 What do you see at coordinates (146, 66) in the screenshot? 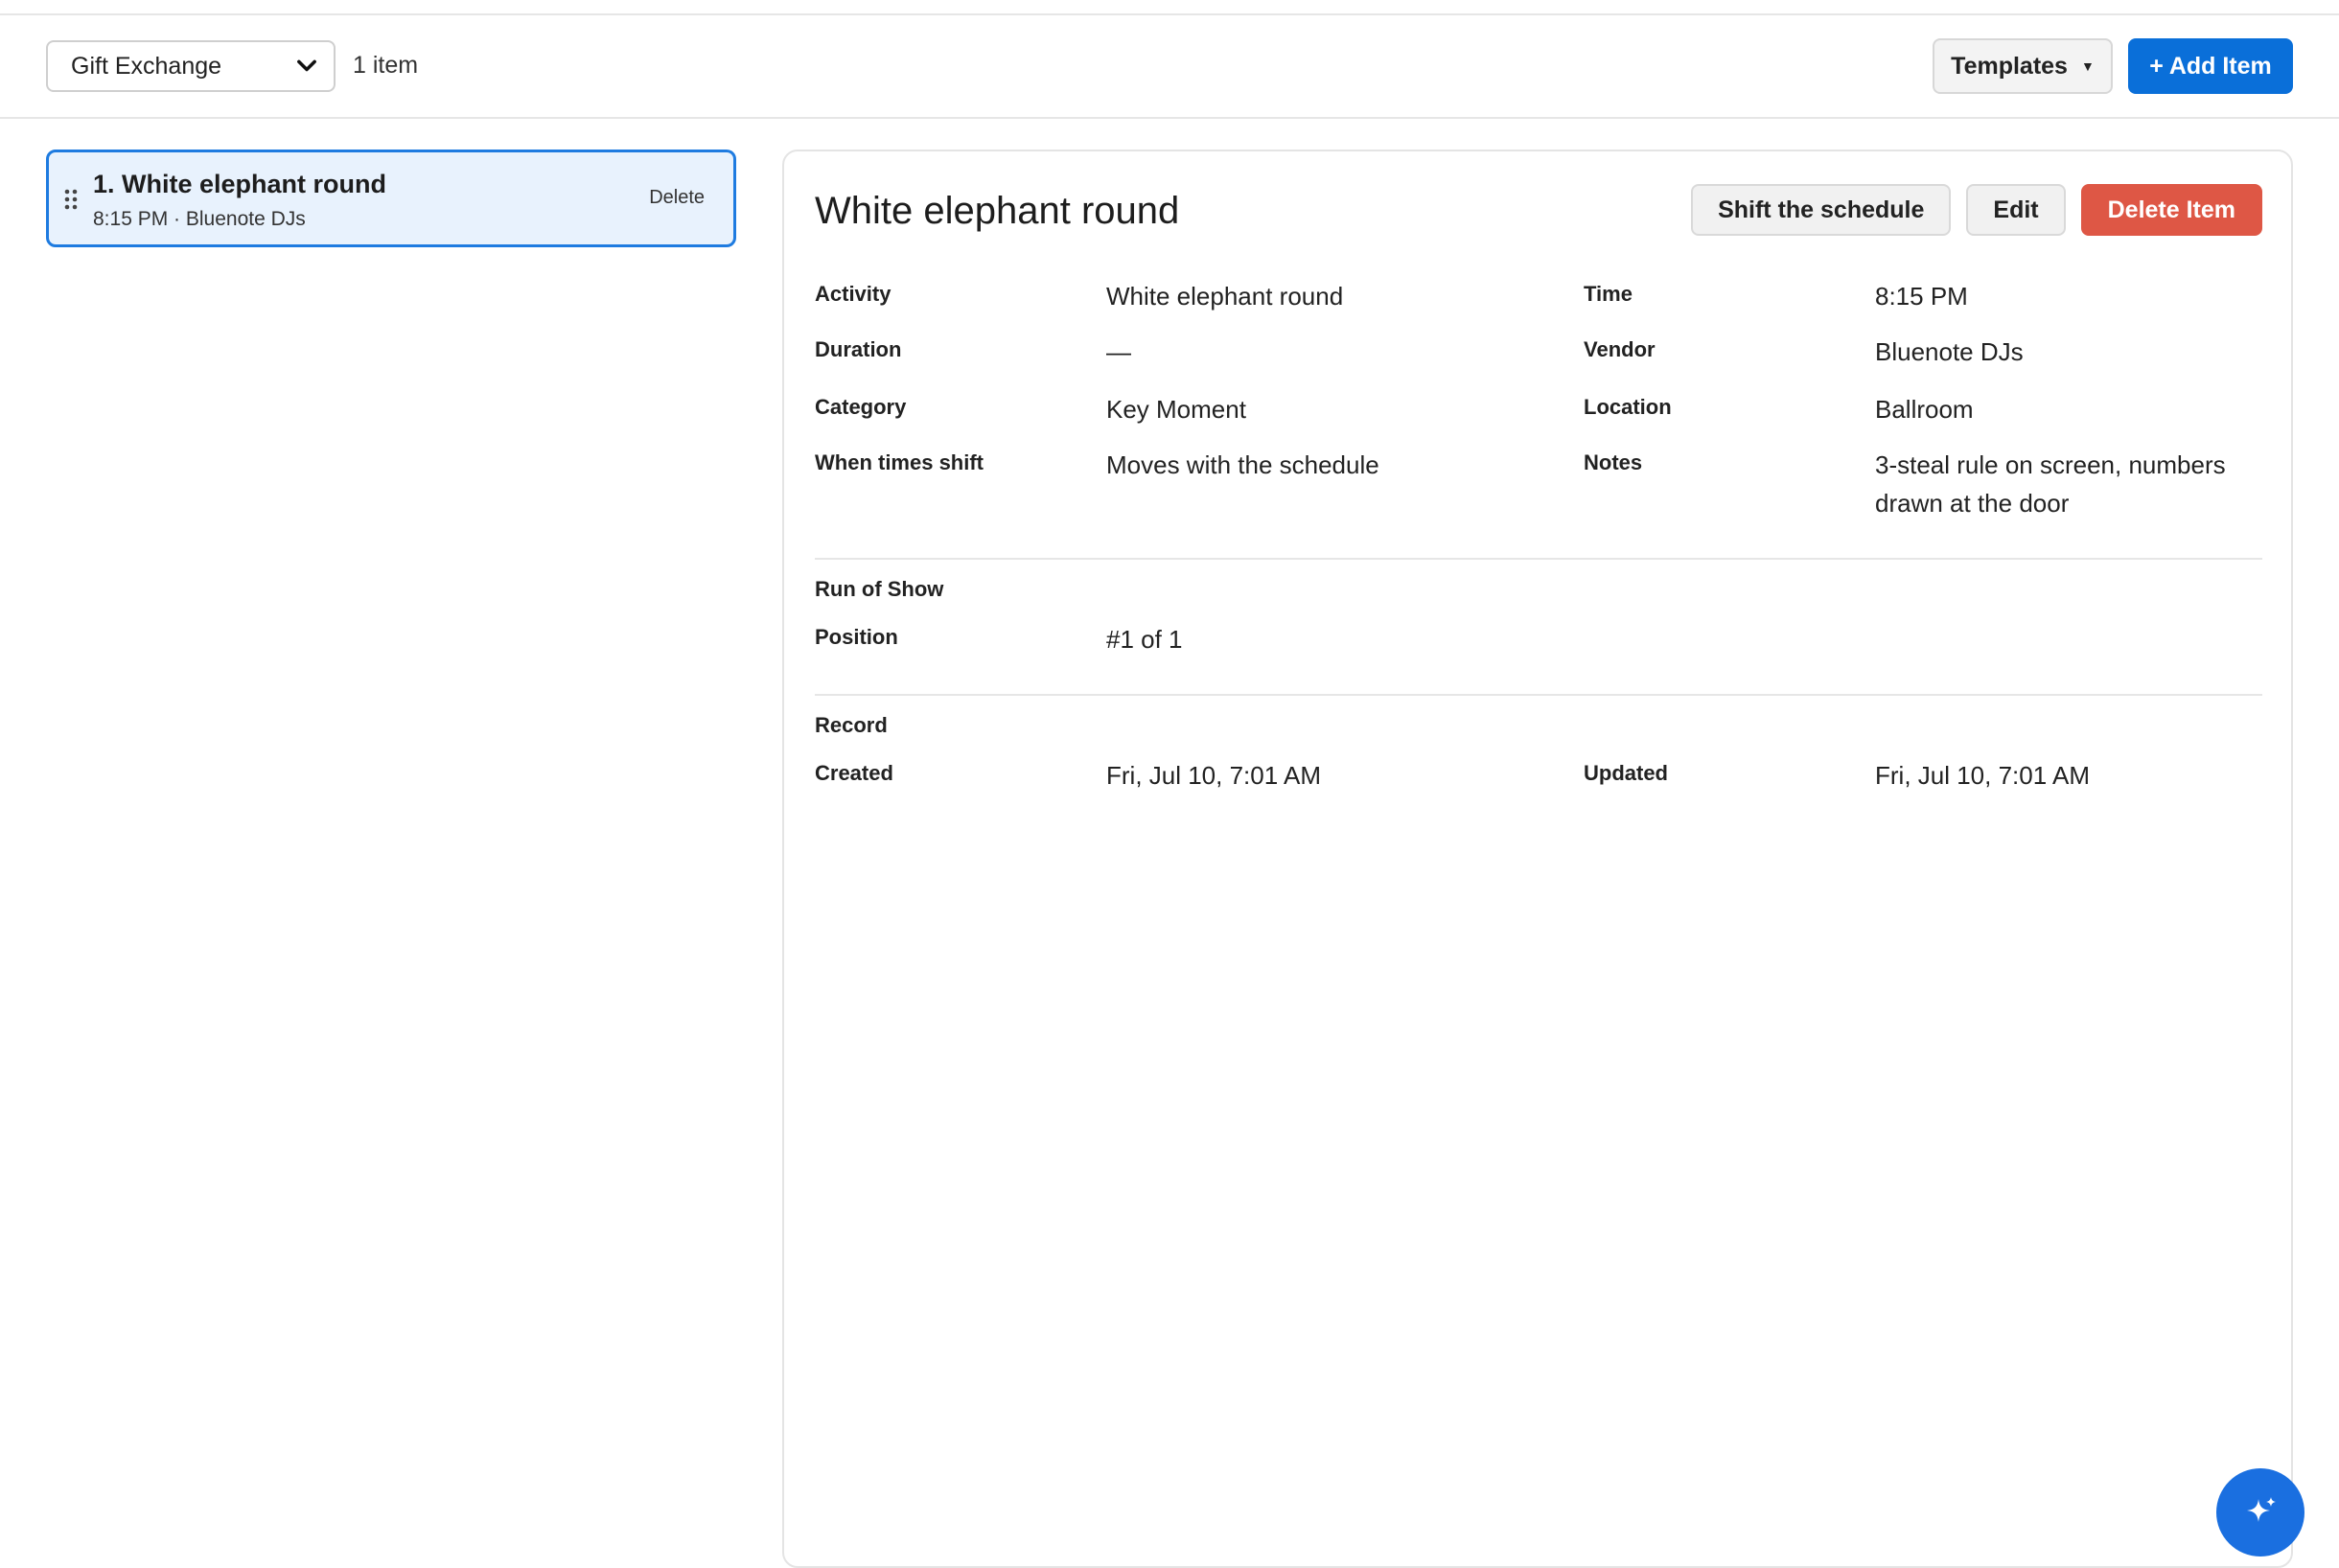
I see `list-select-value: Gift Exchange` at bounding box center [146, 66].